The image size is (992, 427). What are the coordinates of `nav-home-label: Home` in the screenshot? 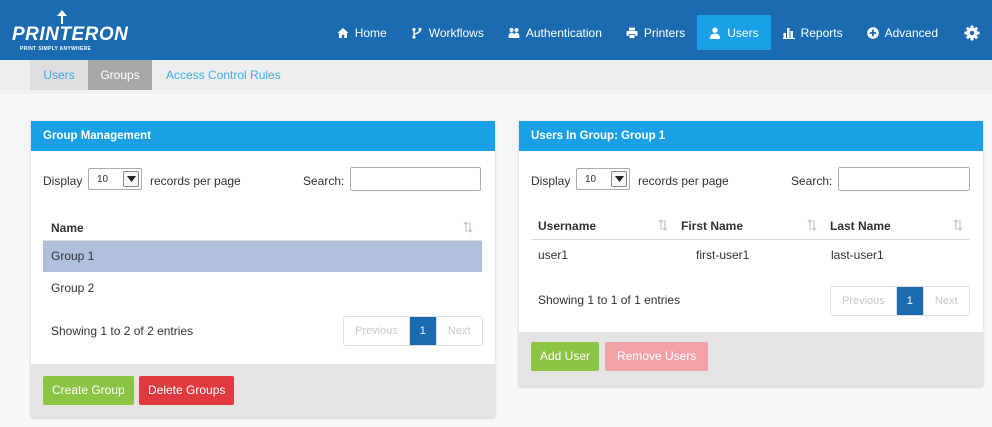 It's located at (370, 32).